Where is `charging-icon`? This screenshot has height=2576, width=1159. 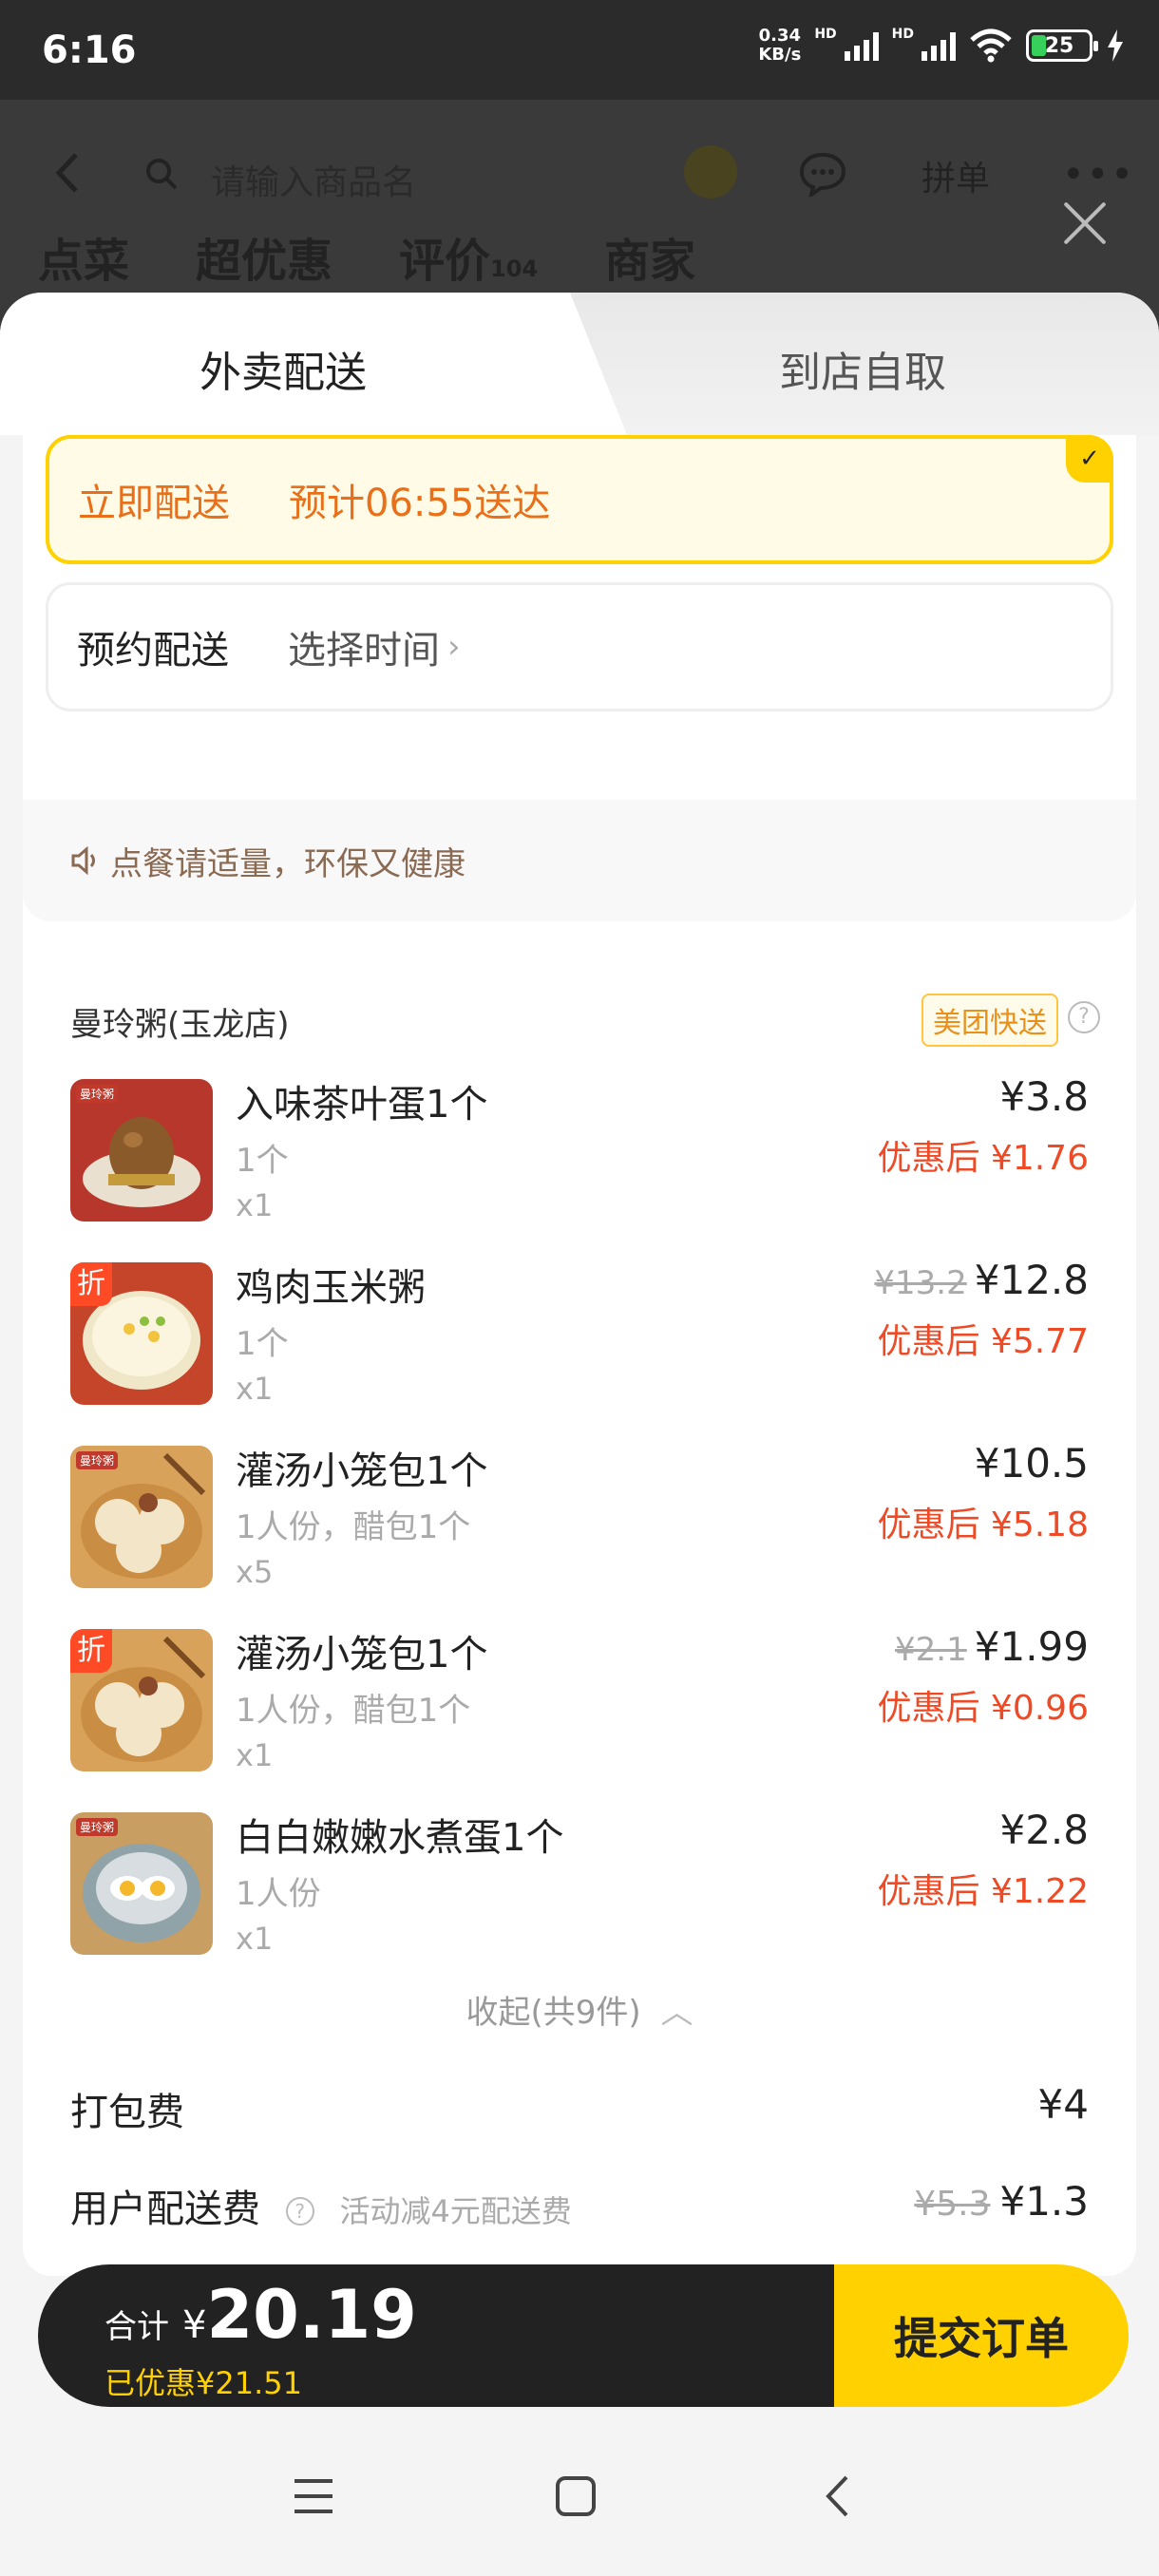 charging-icon is located at coordinates (1115, 45).